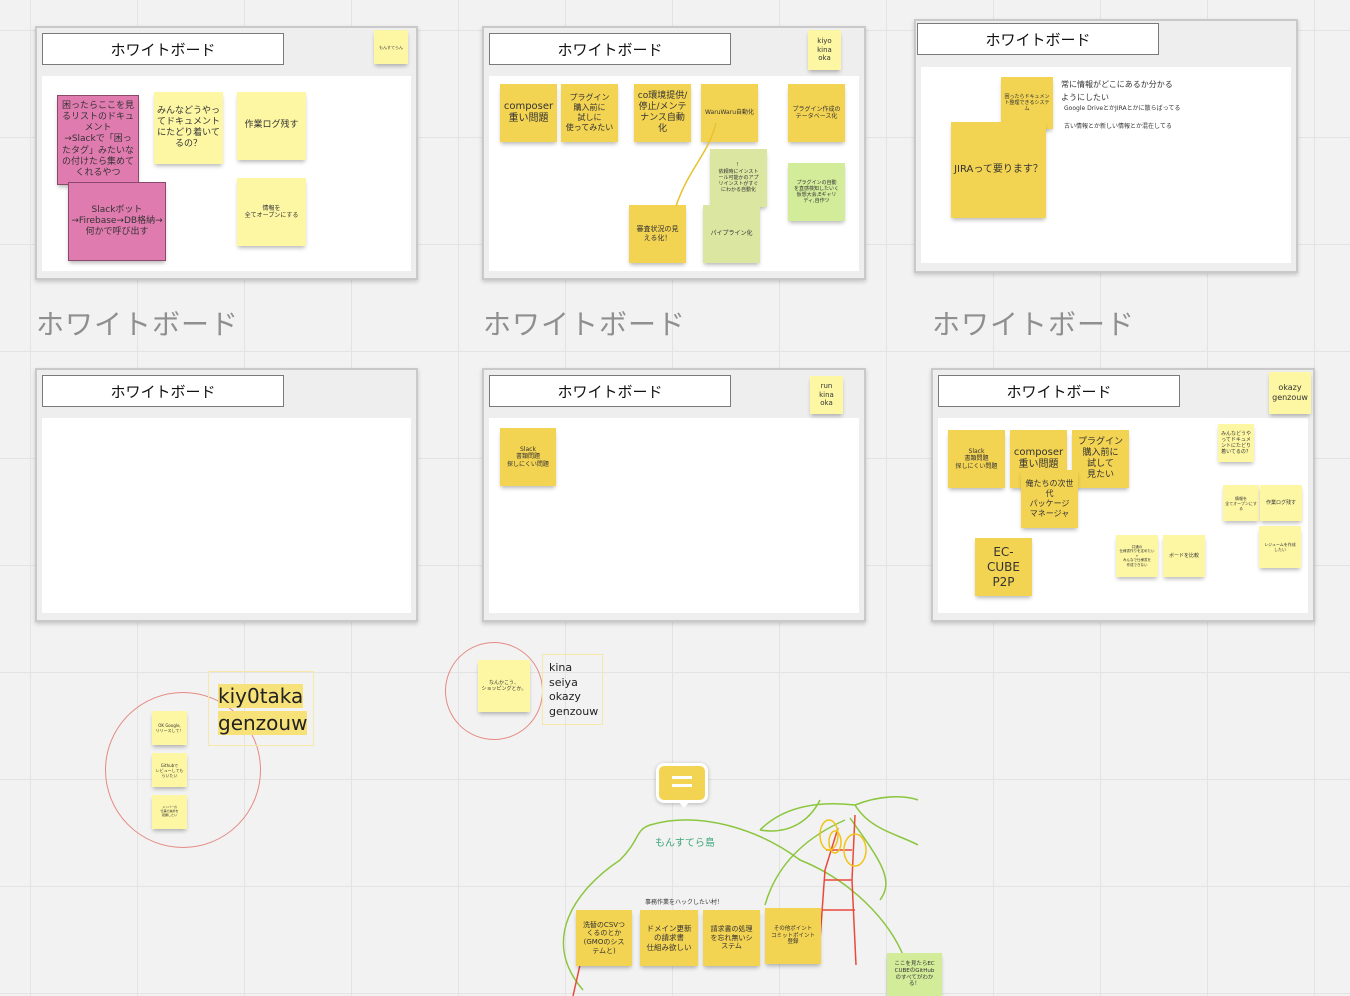 This screenshot has width=1350, height=996. What do you see at coordinates (657, 234) in the screenshot?
I see `sticky-note: 審査状況の見 える化！` at bounding box center [657, 234].